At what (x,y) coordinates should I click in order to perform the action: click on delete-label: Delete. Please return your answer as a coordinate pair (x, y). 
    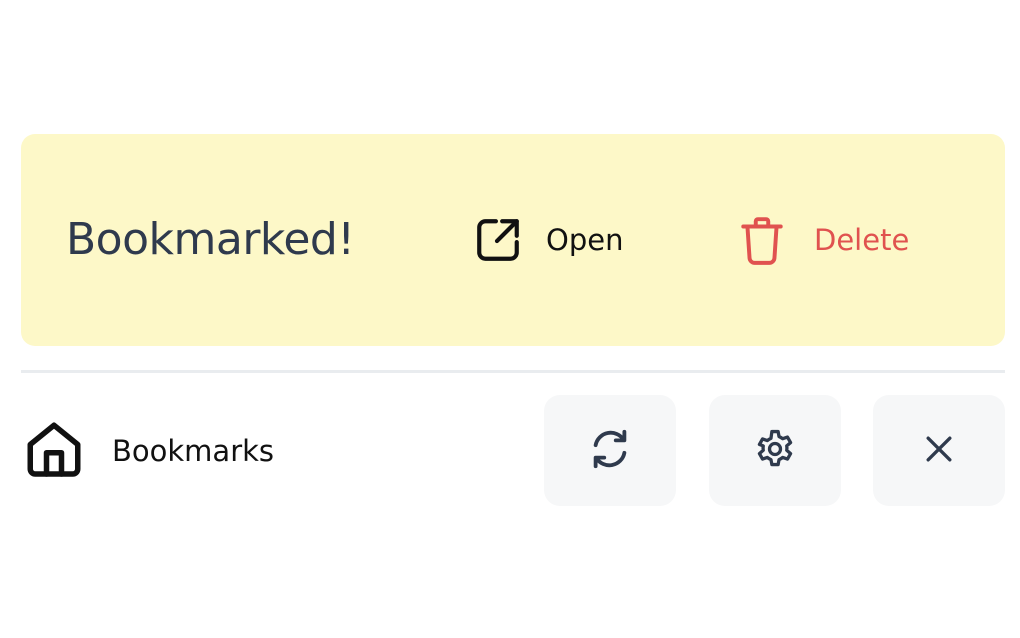
    Looking at the image, I should click on (862, 240).